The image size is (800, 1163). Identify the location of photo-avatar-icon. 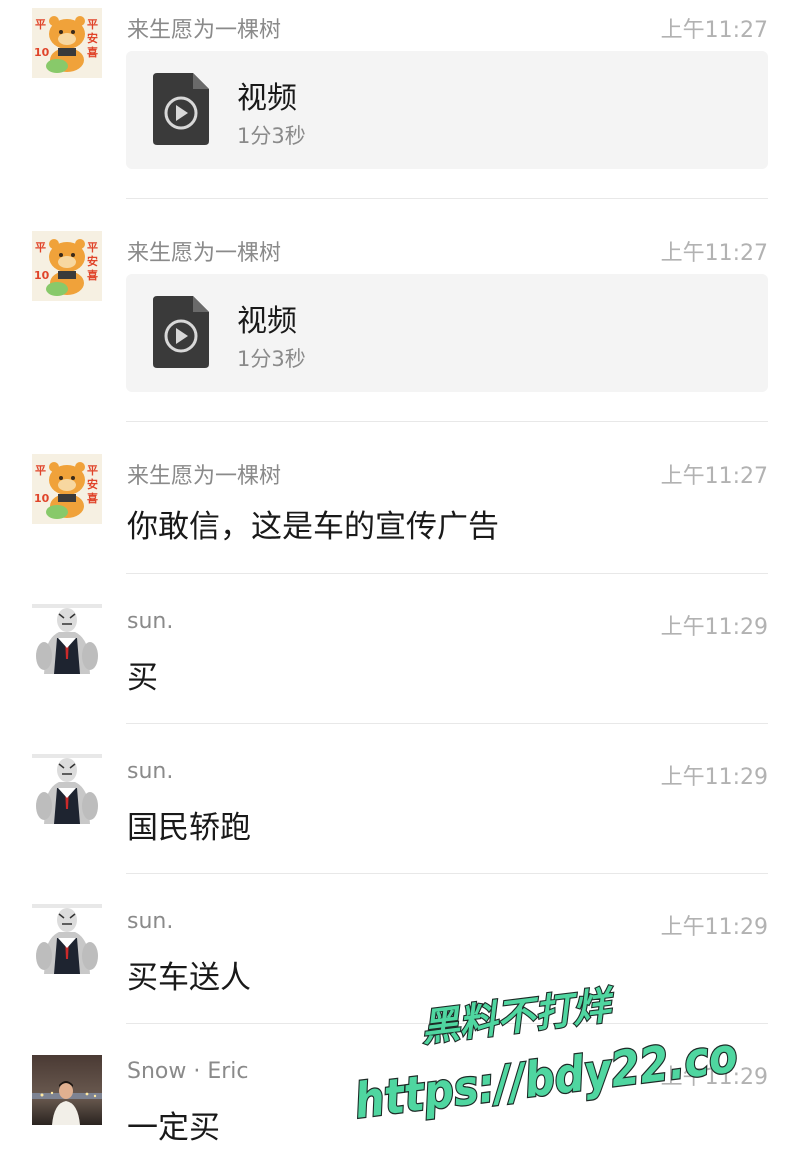
(67, 1090).